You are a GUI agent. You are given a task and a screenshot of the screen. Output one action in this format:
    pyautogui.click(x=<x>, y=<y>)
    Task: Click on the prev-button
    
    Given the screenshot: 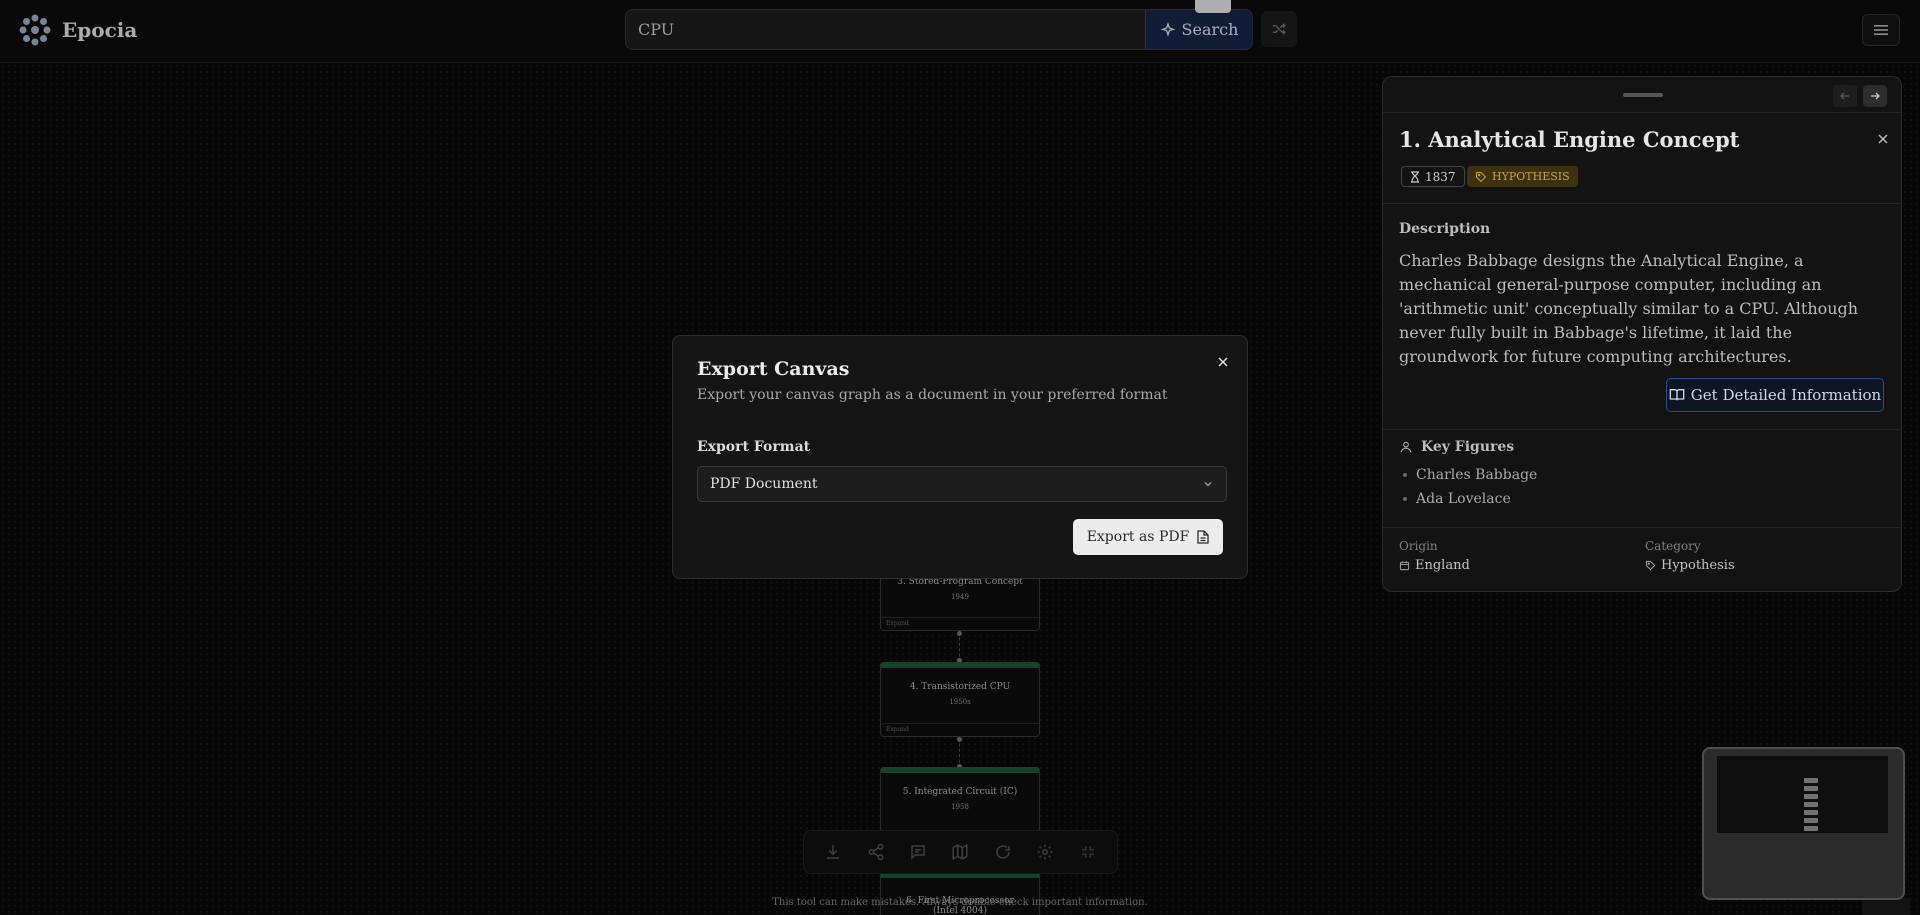 What is the action you would take?
    pyautogui.click(x=1845, y=96)
    